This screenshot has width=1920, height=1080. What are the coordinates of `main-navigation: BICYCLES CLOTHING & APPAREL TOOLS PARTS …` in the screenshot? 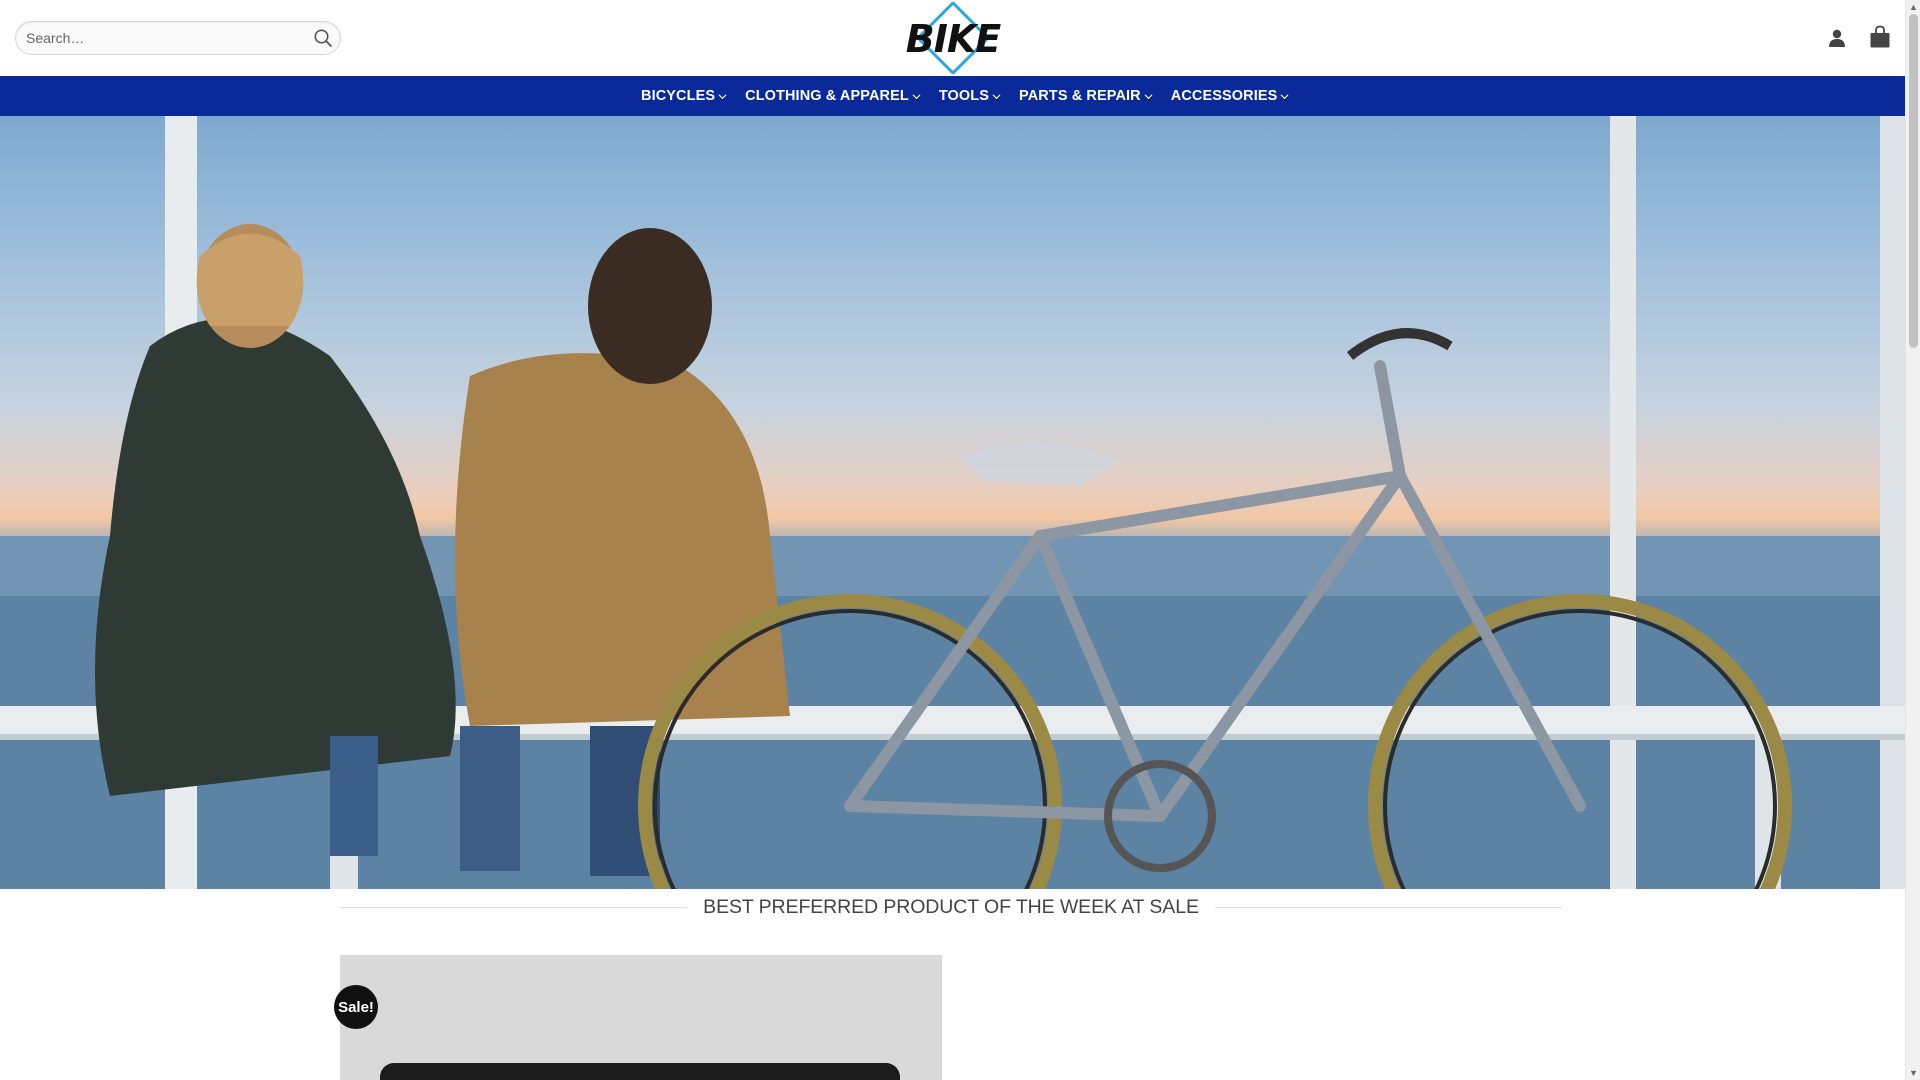 It's located at (952, 96).